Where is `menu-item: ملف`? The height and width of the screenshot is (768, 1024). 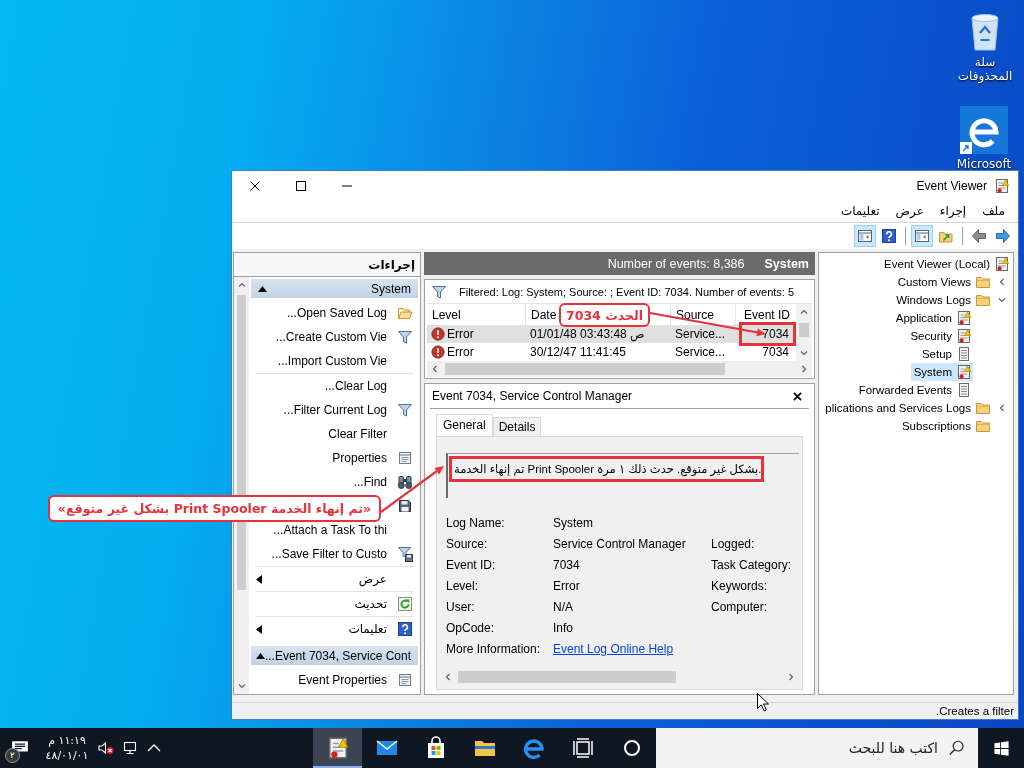
menu-item: ملف is located at coordinates (993, 211).